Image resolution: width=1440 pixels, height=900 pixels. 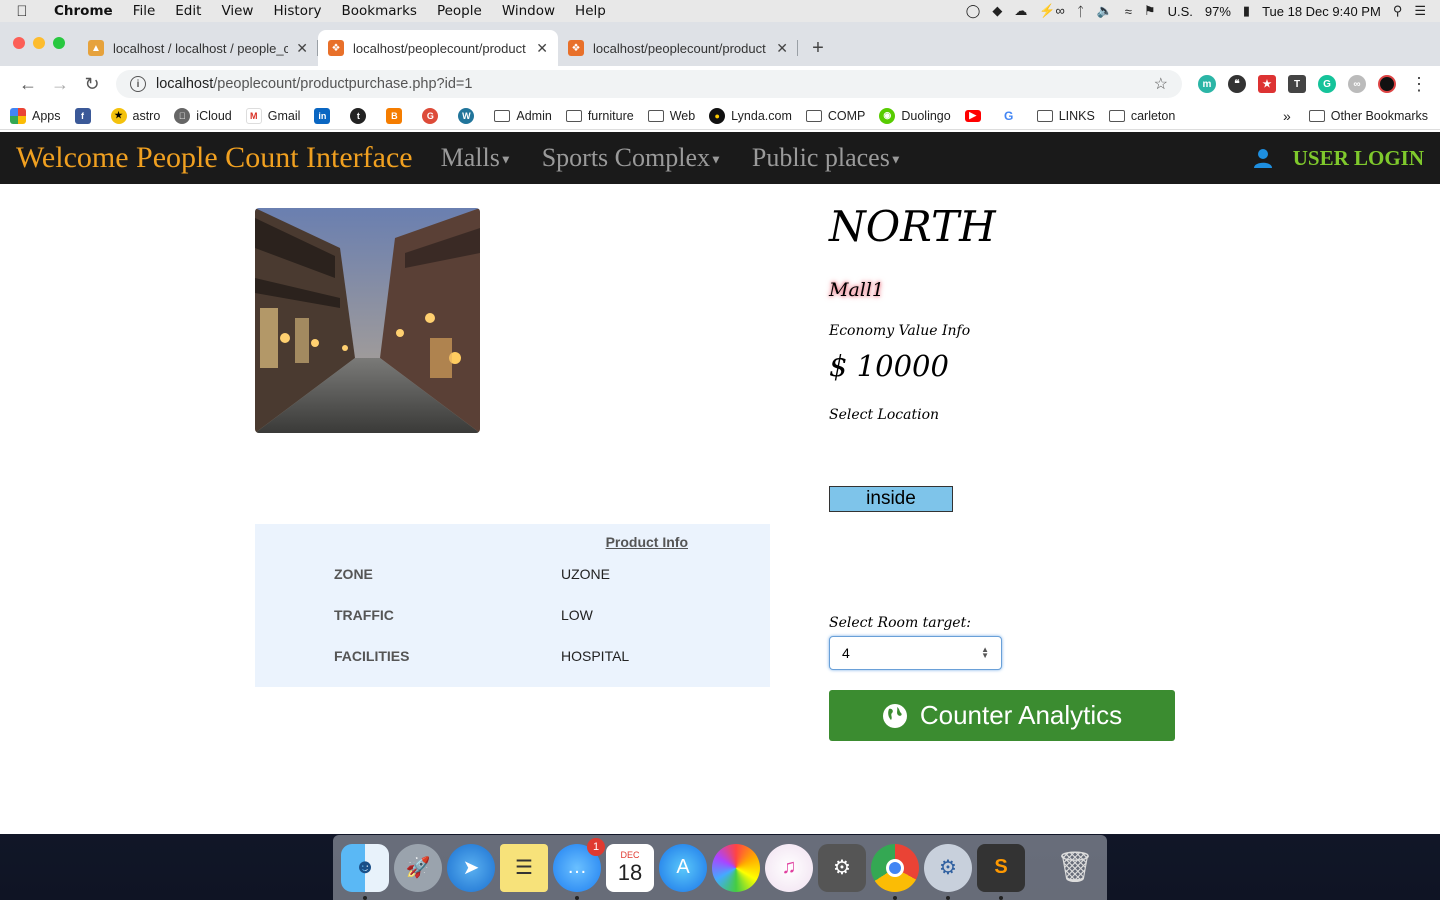 What do you see at coordinates (1002, 715) in the screenshot?
I see `counter-analytics-button: Counter Analytics` at bounding box center [1002, 715].